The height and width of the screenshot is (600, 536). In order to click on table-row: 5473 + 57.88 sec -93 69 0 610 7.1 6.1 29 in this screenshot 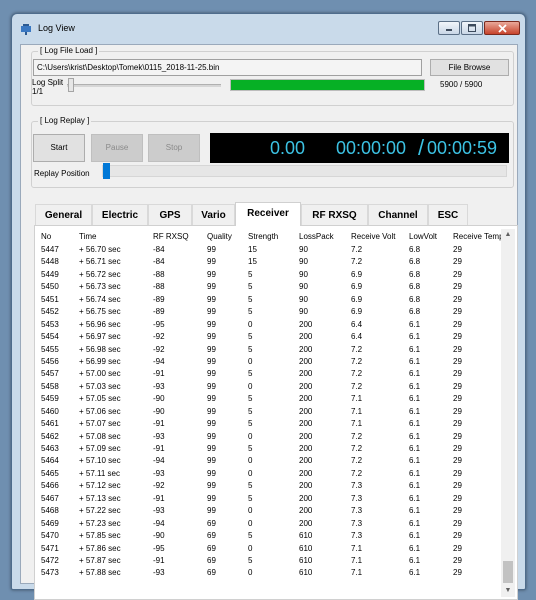, I will do `click(270, 573)`.